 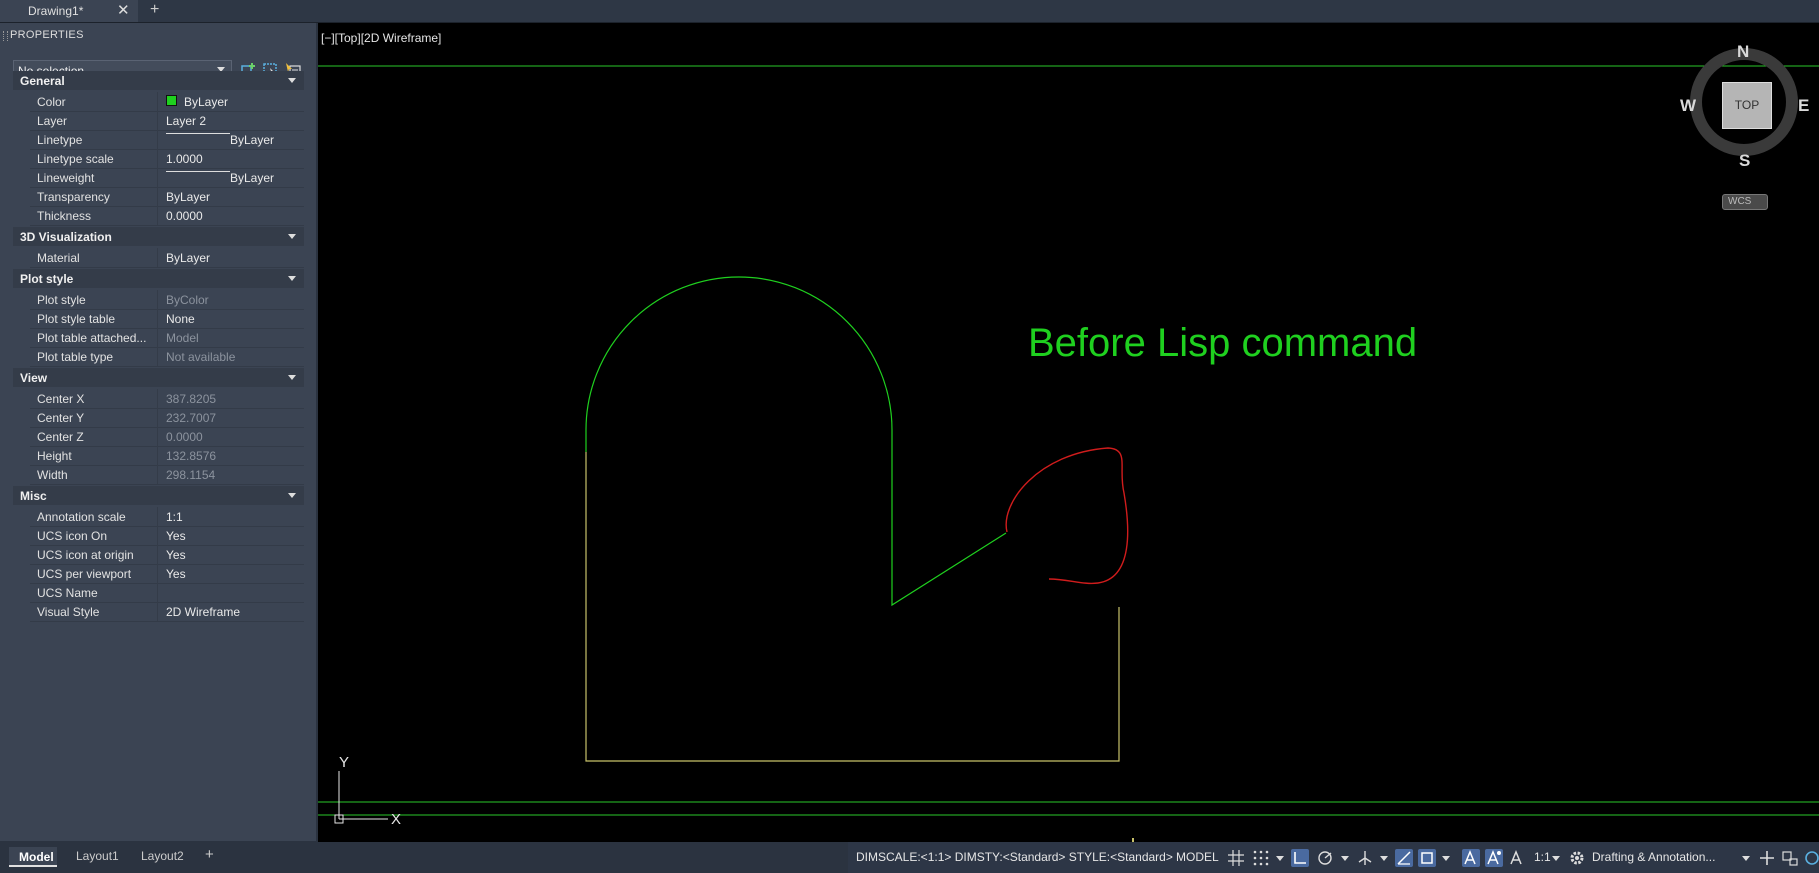 What do you see at coordinates (1404, 858) in the screenshot?
I see `object-snap-tracking-icon` at bounding box center [1404, 858].